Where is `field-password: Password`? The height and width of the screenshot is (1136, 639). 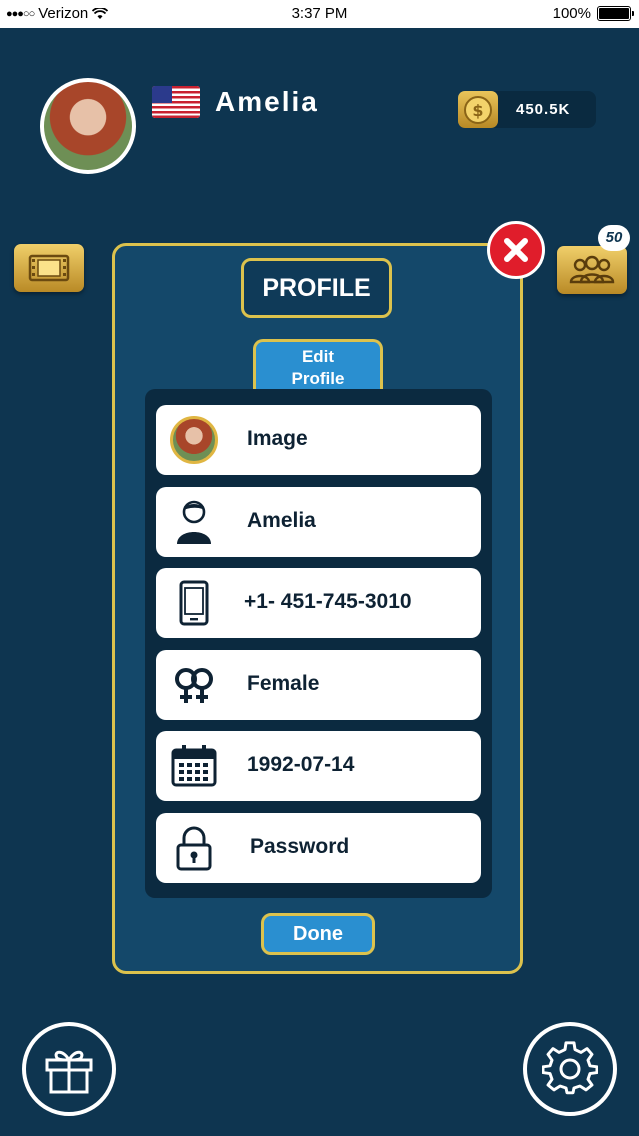
field-password: Password is located at coordinates (318, 848).